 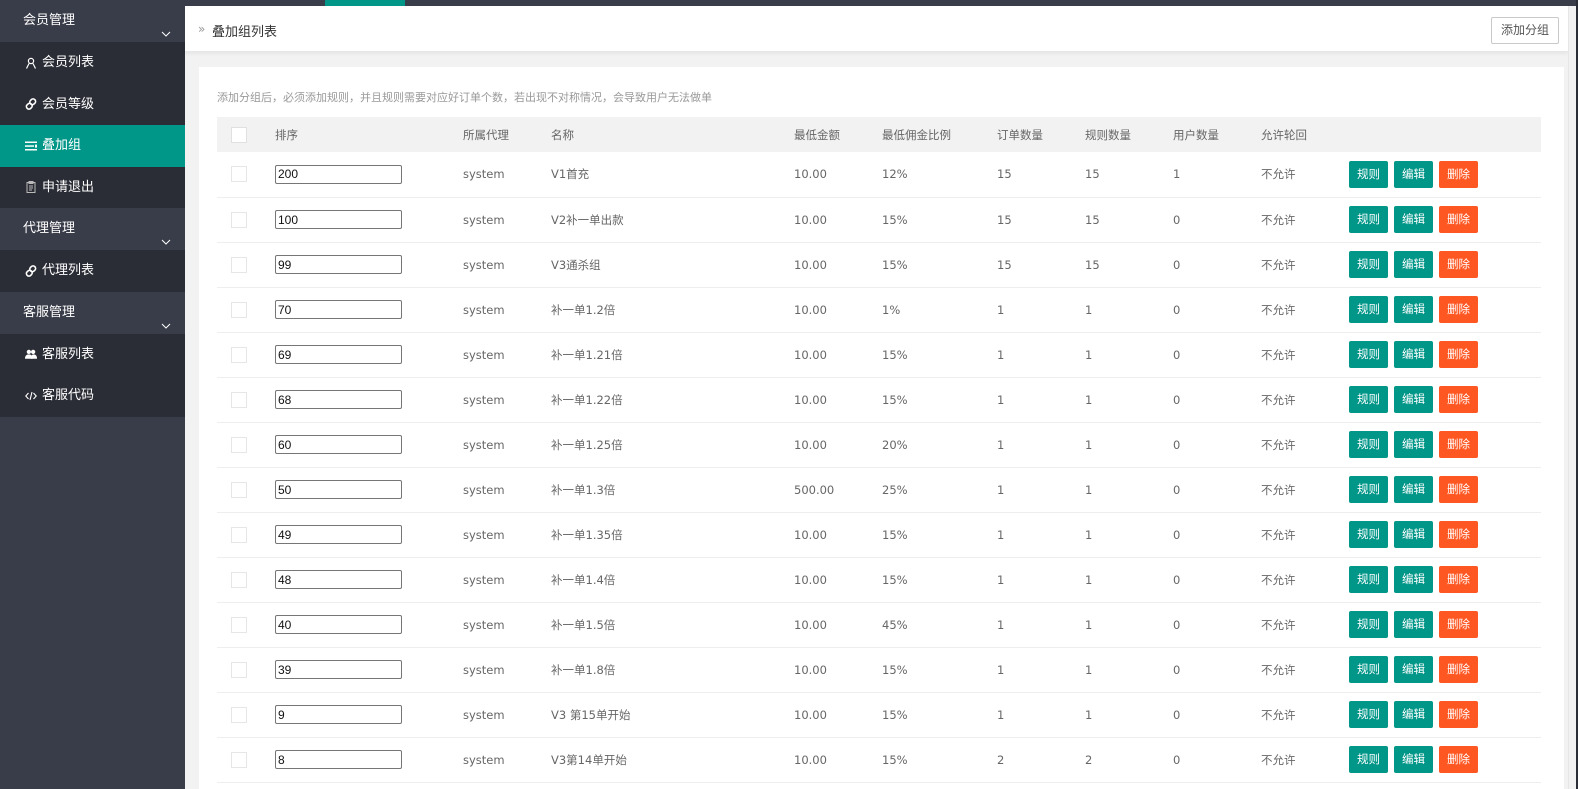 I want to click on name-cell: V2补一单出款, so click(x=587, y=219).